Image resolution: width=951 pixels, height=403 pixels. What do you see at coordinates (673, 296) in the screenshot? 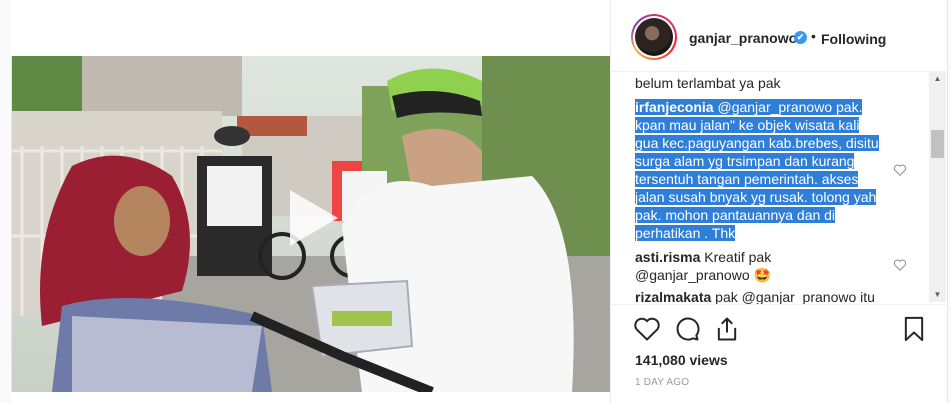
I see `comment-author-link: rizalmakata` at bounding box center [673, 296].